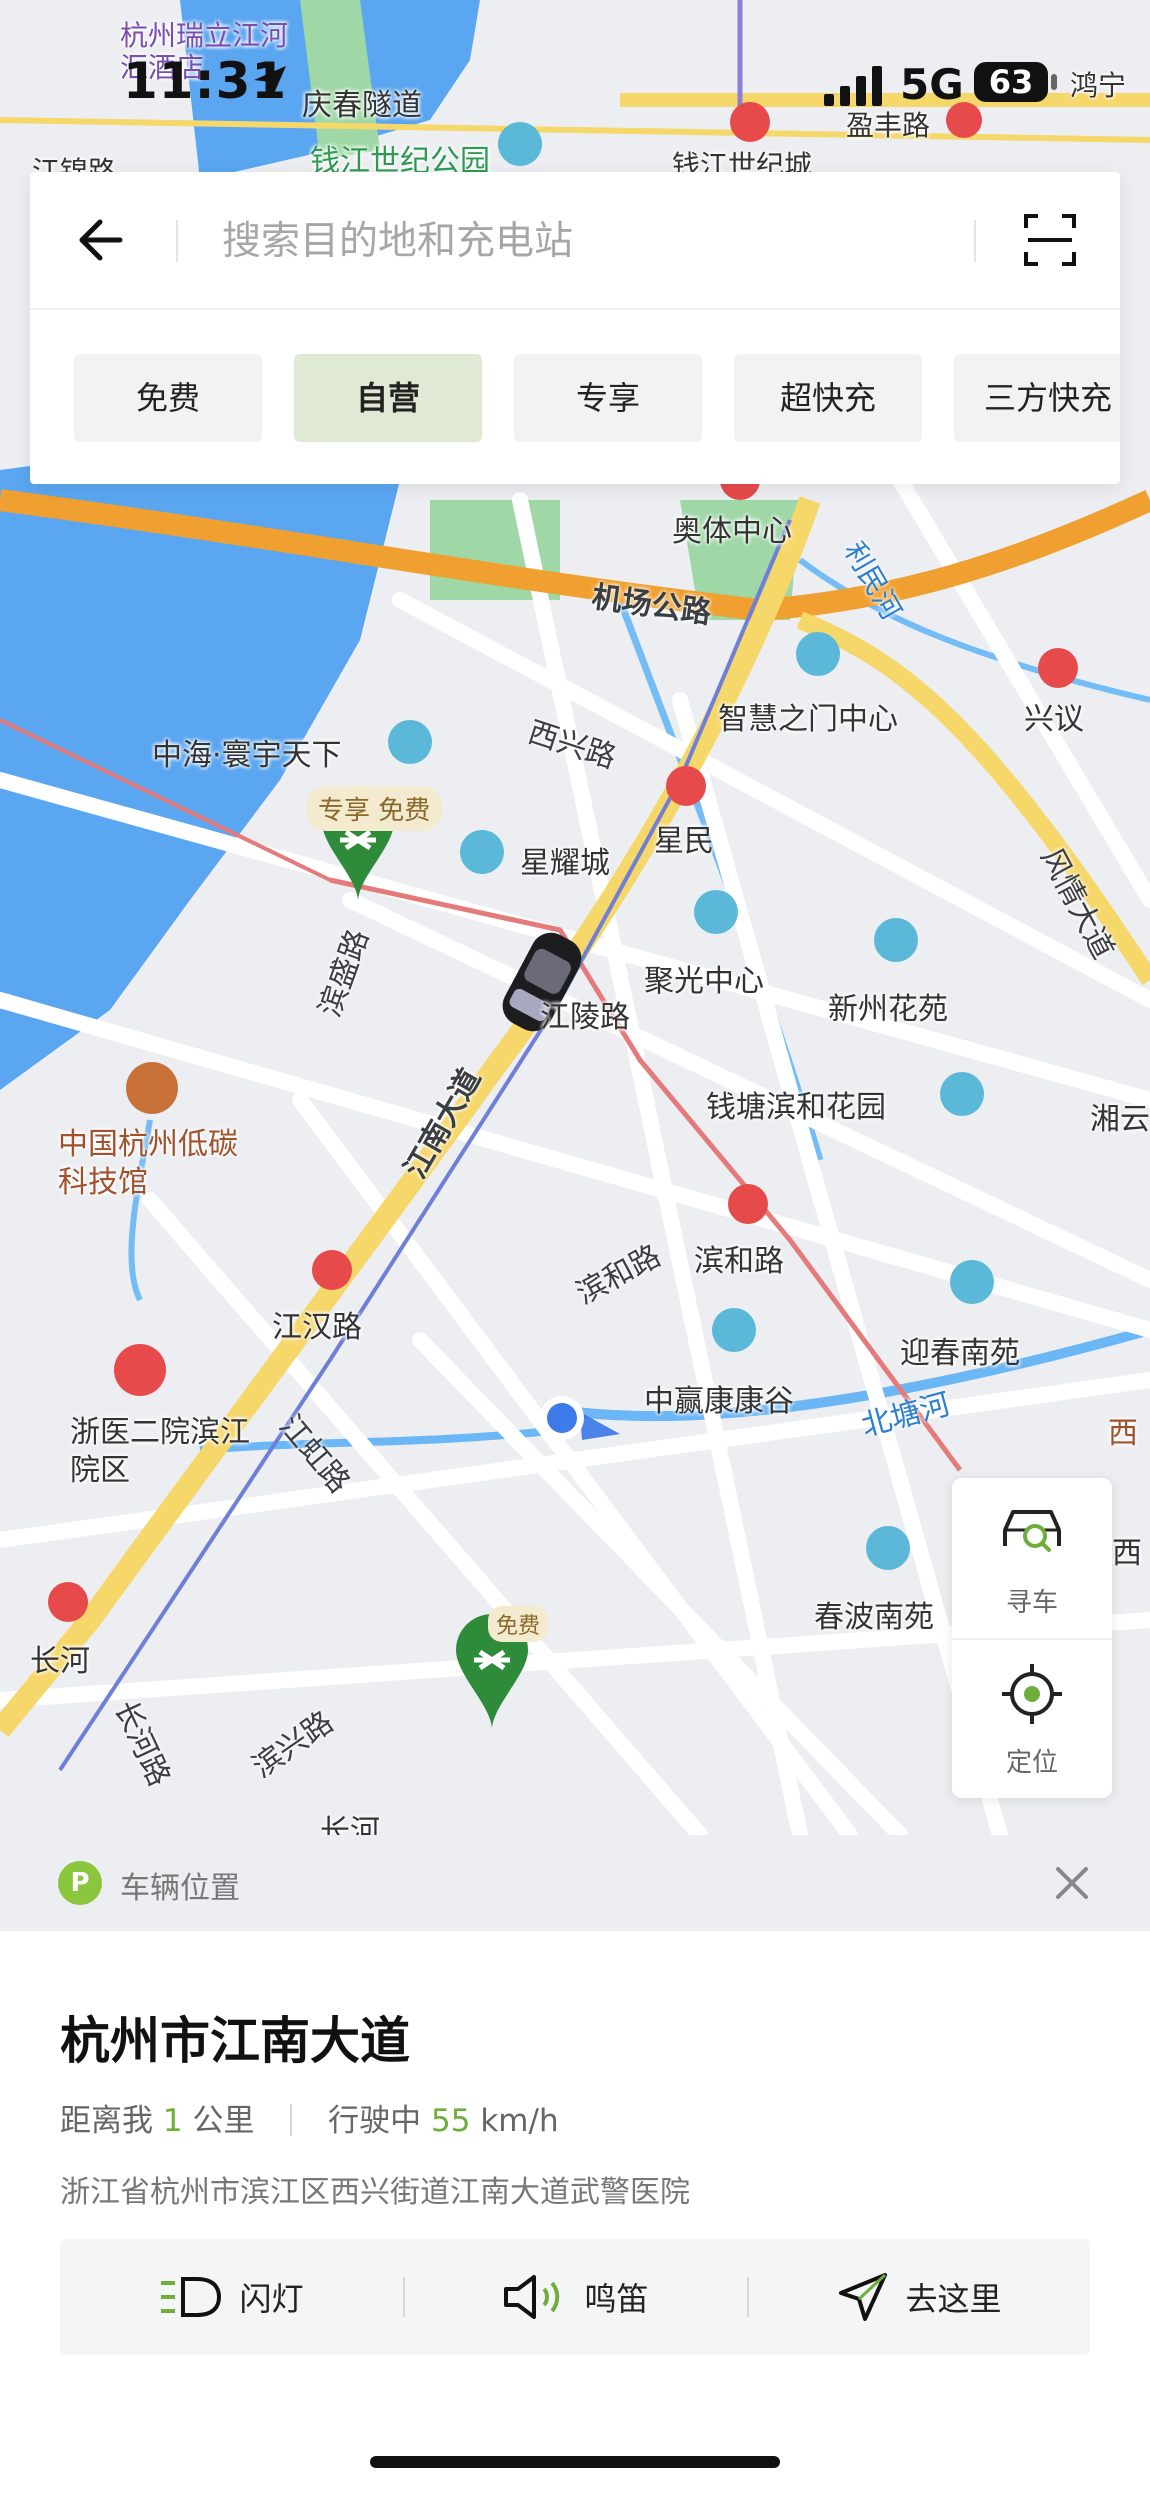 Image resolution: width=1150 pixels, height=2493 pixels. What do you see at coordinates (575, 85) in the screenshot?
I see `status-bar: 11:31 5G 63` at bounding box center [575, 85].